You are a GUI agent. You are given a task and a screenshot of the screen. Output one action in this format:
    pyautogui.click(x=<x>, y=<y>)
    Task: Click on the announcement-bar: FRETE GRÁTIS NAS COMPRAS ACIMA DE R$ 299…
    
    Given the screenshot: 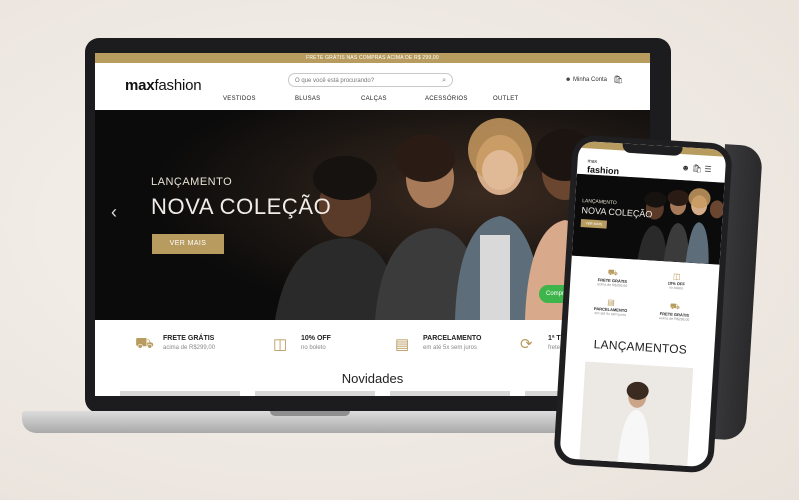 What is the action you would take?
    pyautogui.click(x=372, y=58)
    